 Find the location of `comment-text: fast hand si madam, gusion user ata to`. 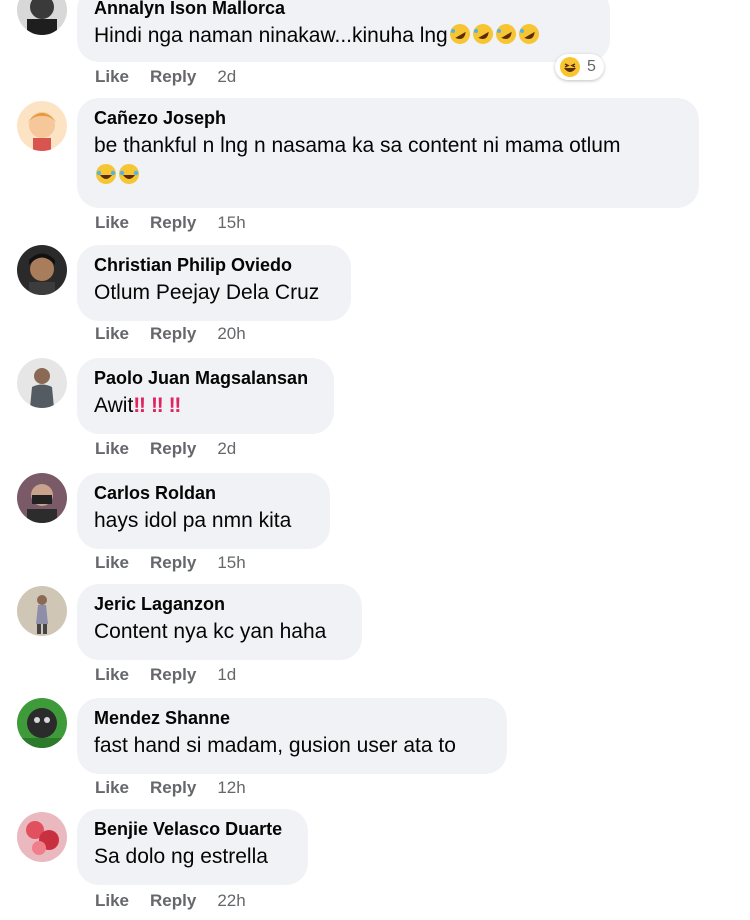

comment-text: fast hand si madam, gusion user ata to is located at coordinates (275, 745).